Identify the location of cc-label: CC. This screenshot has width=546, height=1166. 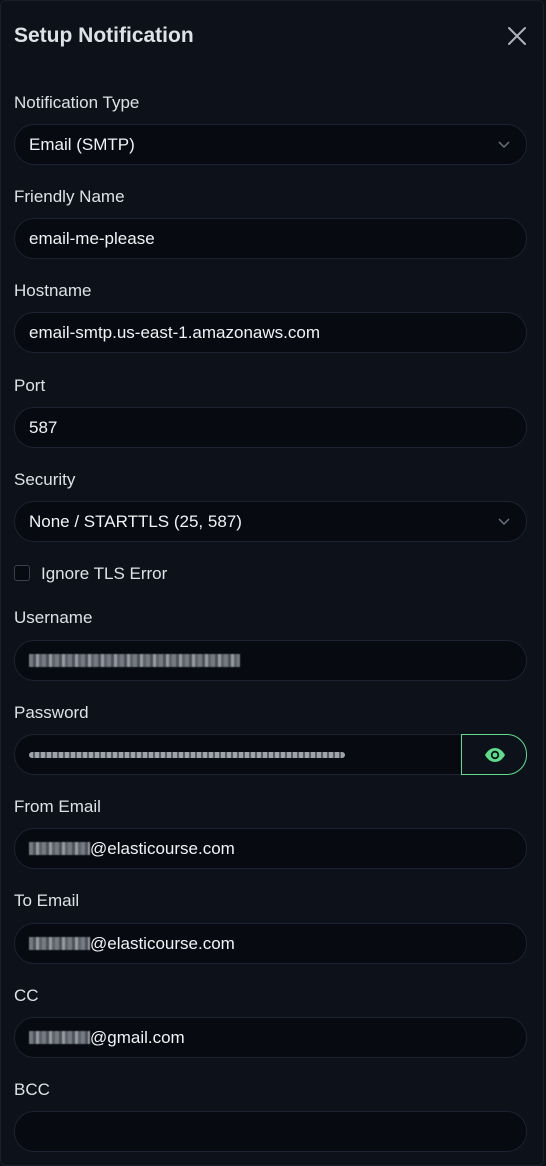
(26, 995).